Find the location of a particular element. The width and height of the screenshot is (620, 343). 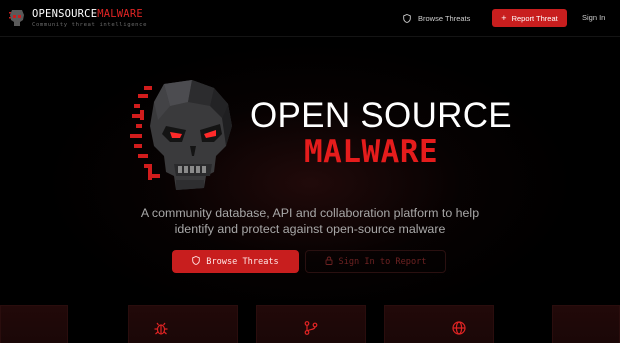

brand-name-malware: MALWARE is located at coordinates (120, 14).